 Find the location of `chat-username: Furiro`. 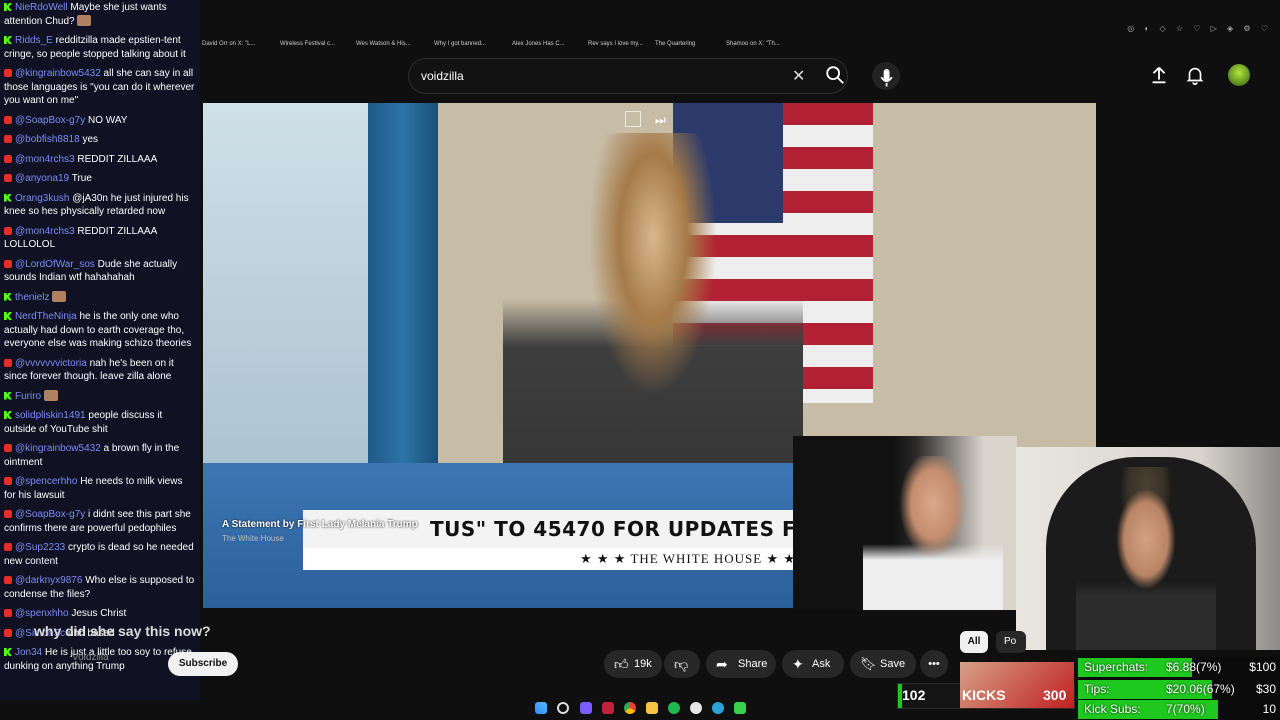

chat-username: Furiro is located at coordinates (28, 396).